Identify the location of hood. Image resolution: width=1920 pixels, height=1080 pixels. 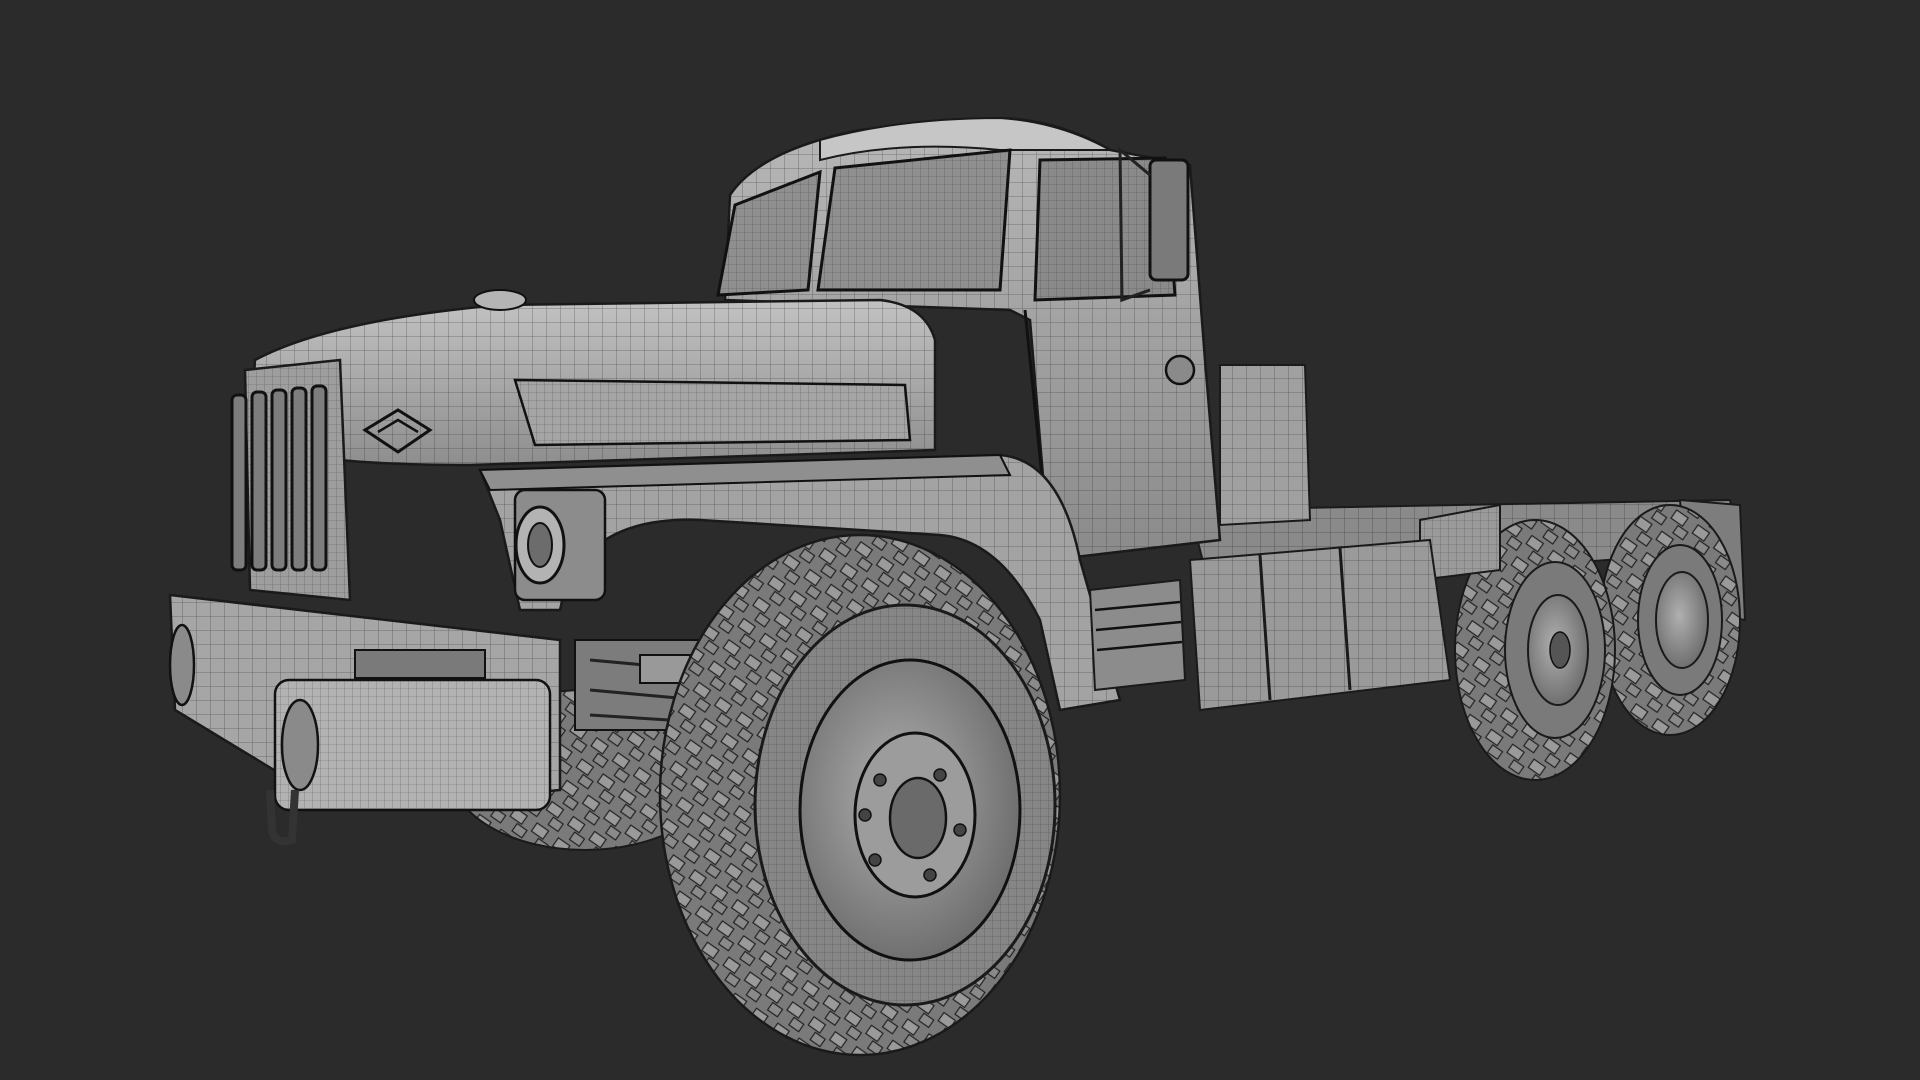
(592, 378).